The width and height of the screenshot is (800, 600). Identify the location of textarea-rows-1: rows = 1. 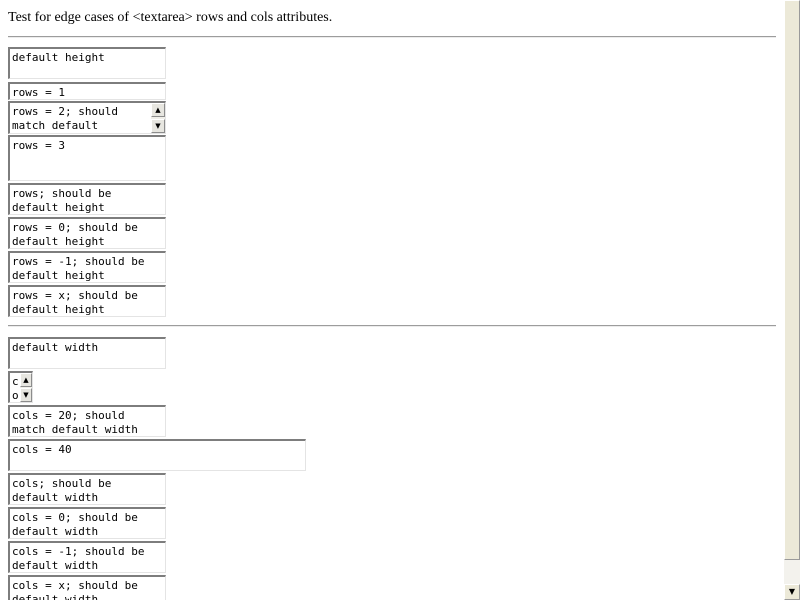
(87, 91).